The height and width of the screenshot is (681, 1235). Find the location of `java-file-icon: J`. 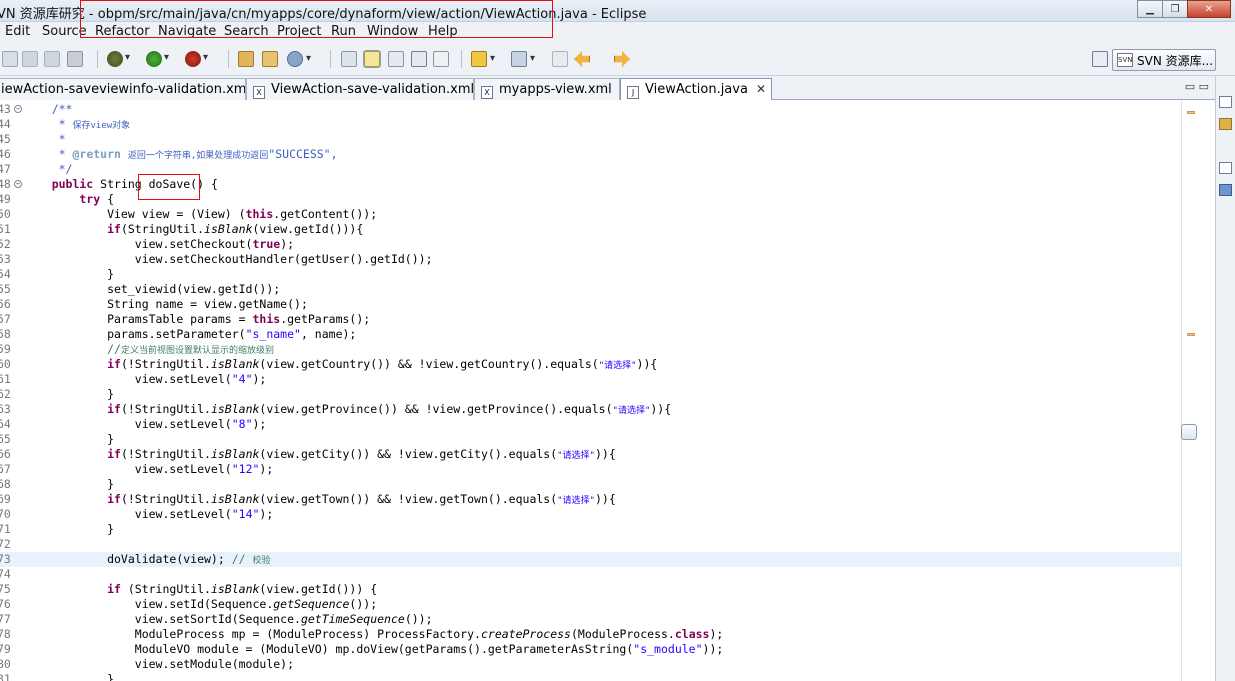

java-file-icon: J is located at coordinates (633, 92).